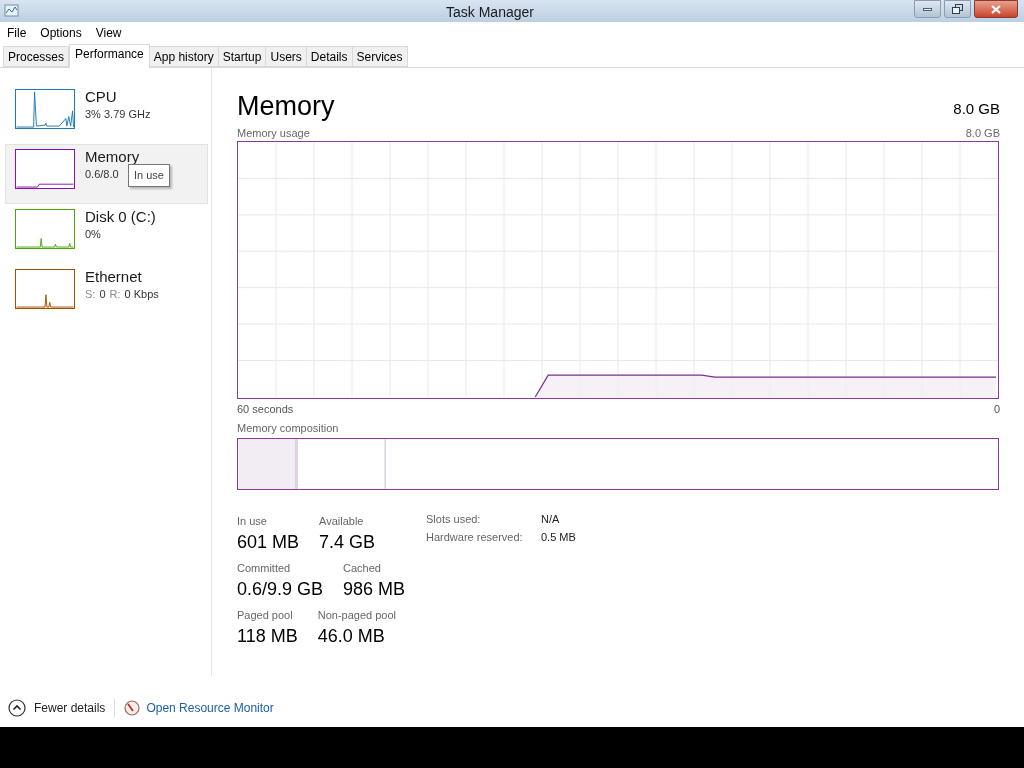  I want to click on stat-value: 118 MB, so click(267, 636).